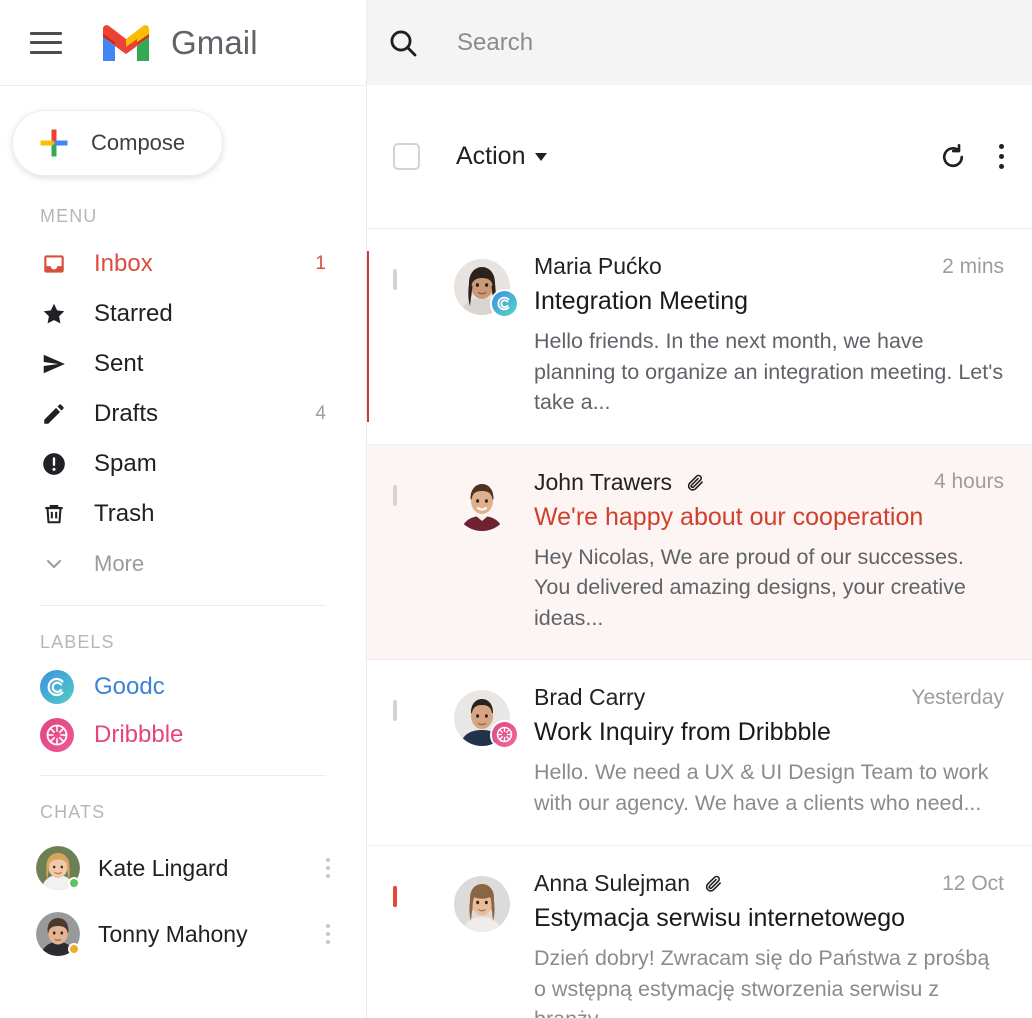  I want to click on sidebar-item-inbox: Inbox 1, so click(183, 264).